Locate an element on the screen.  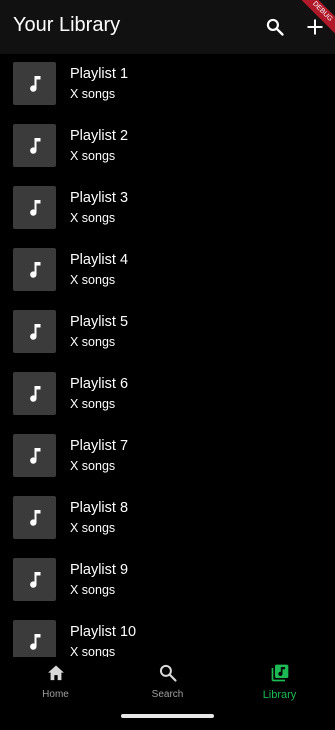
nav-item-library: Library is located at coordinates (279, 683).